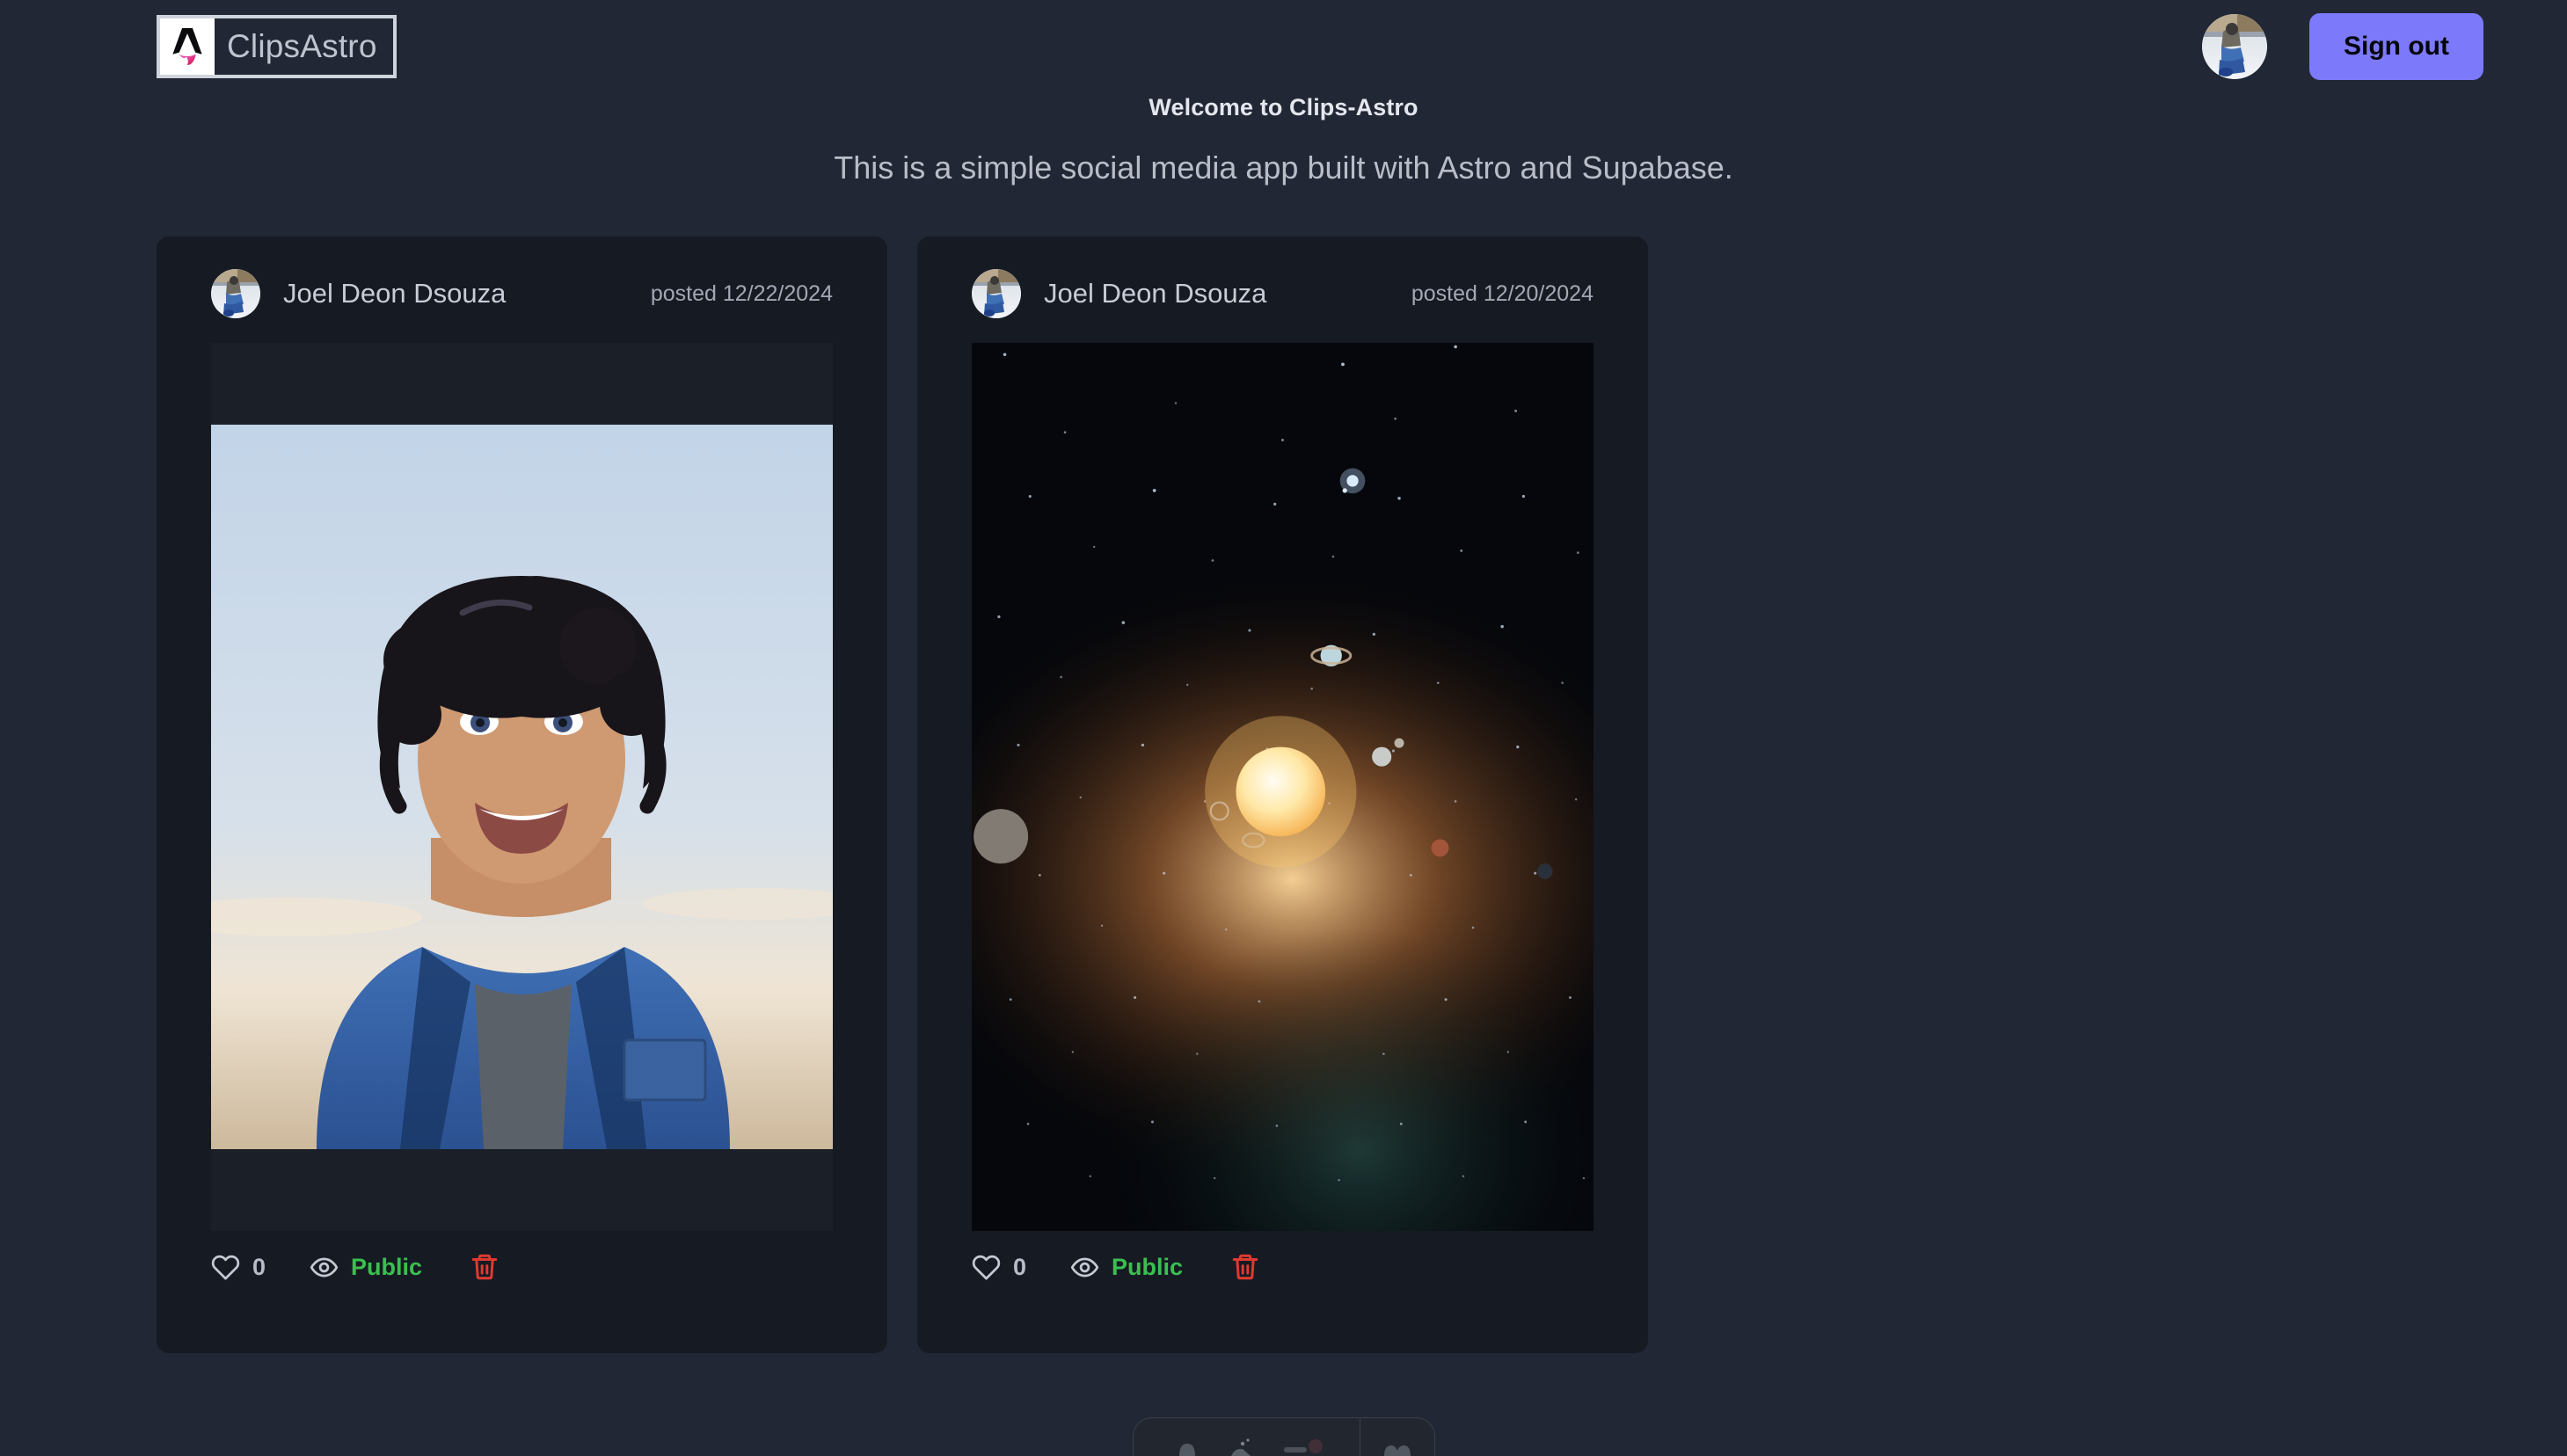 The image size is (2567, 1456). I want to click on post-date: posted 12/20/2024, so click(1502, 293).